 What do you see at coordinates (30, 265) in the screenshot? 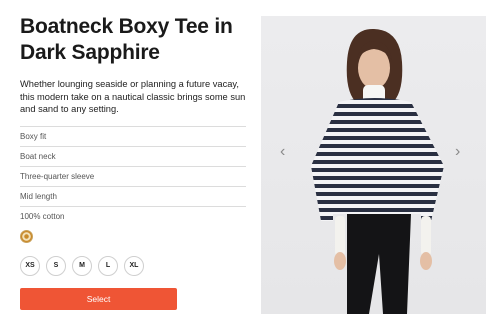
I see `size-option-xs: XS` at bounding box center [30, 265].